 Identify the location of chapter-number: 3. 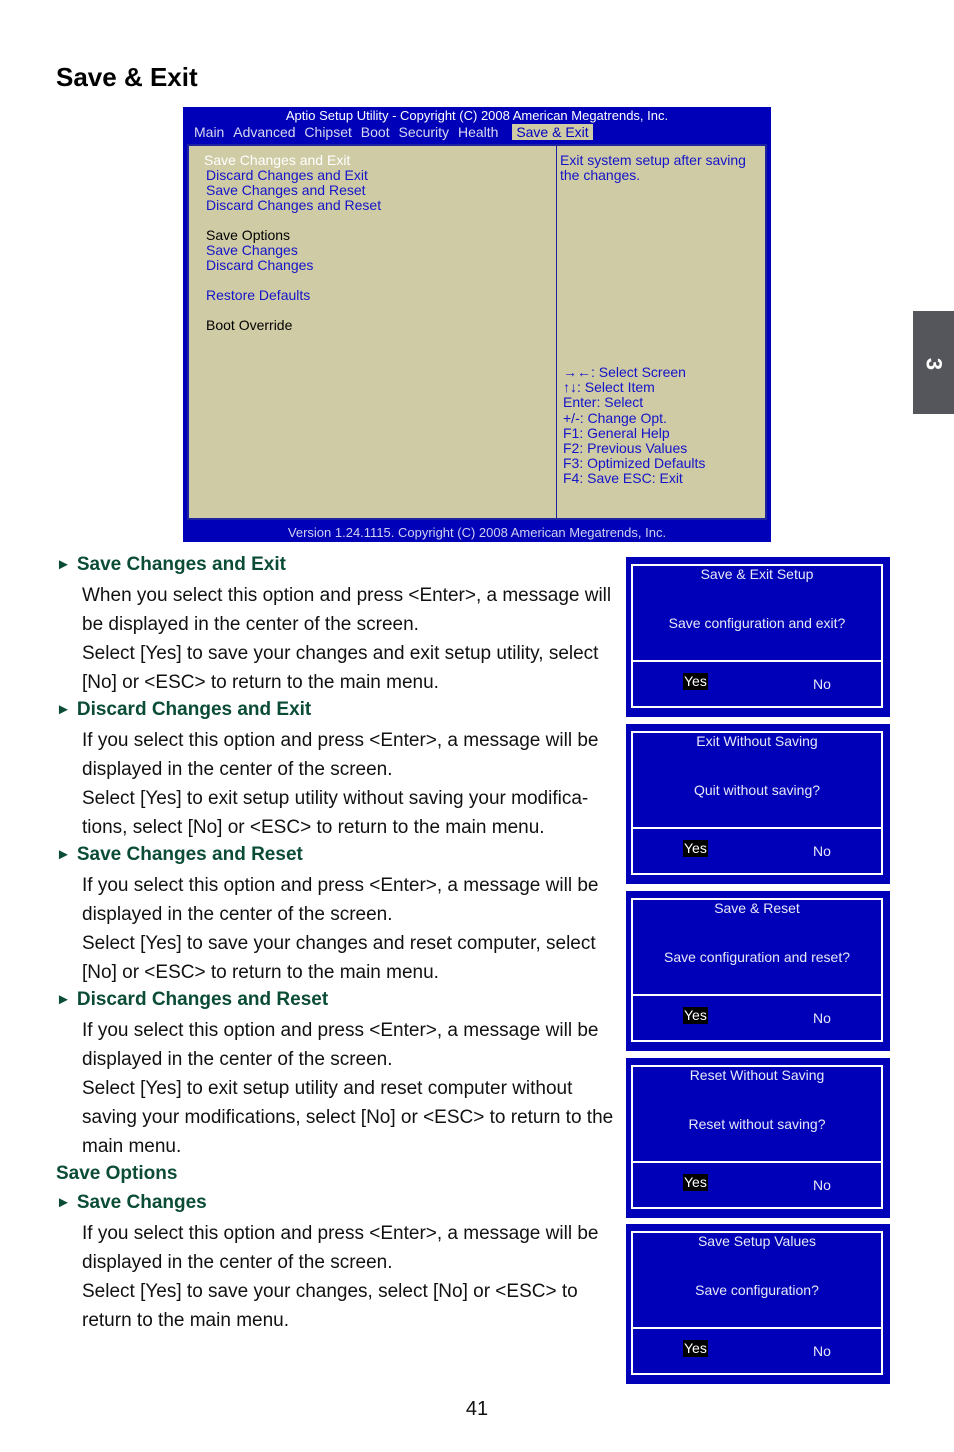
(934, 364).